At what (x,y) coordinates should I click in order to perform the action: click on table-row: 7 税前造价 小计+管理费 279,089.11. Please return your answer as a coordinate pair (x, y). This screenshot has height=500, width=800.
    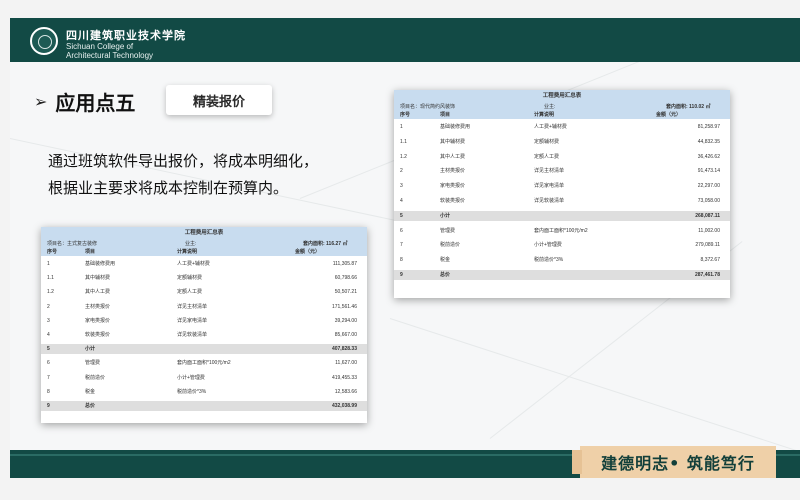
    Looking at the image, I should click on (562, 245).